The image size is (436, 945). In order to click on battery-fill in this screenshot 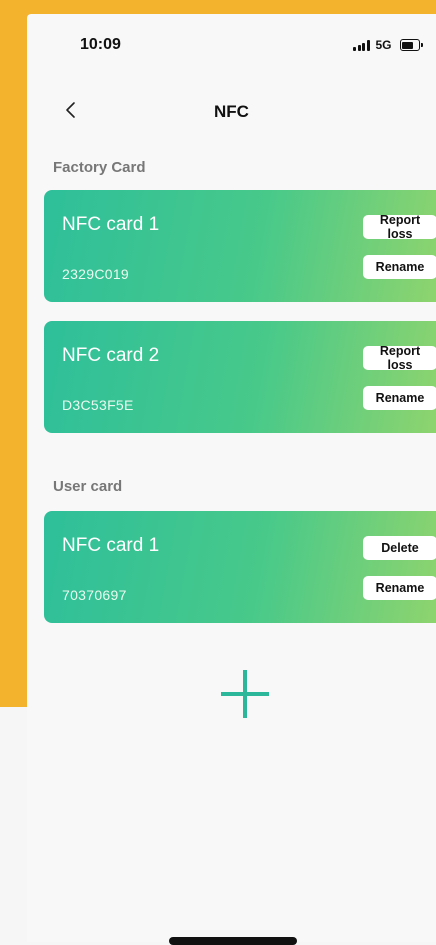, I will do `click(408, 45)`.